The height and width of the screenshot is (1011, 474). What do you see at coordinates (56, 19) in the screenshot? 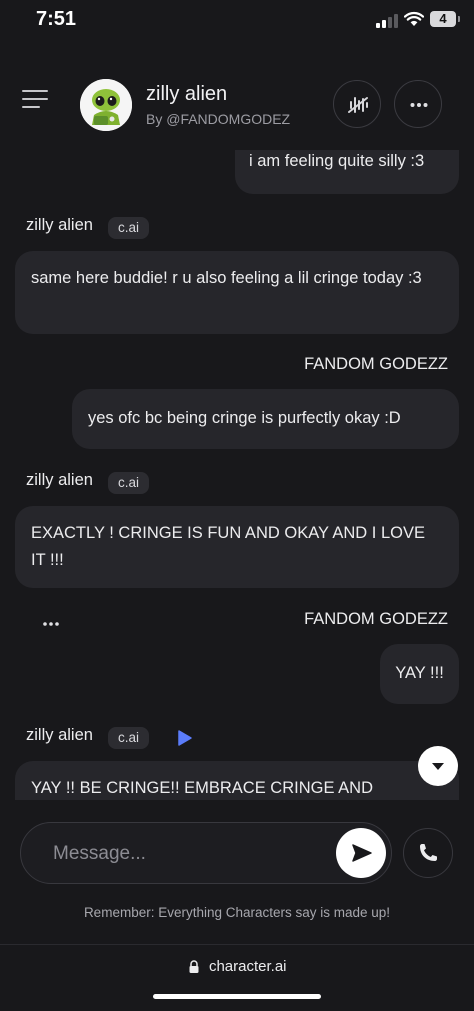
I see `status-time: 7:51` at bounding box center [56, 19].